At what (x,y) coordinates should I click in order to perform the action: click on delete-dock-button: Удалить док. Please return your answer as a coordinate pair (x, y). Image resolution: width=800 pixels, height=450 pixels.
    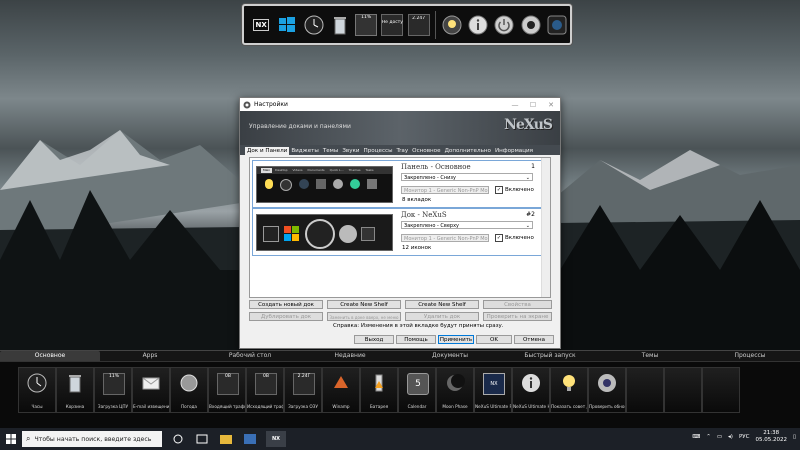
    Looking at the image, I should click on (442, 316).